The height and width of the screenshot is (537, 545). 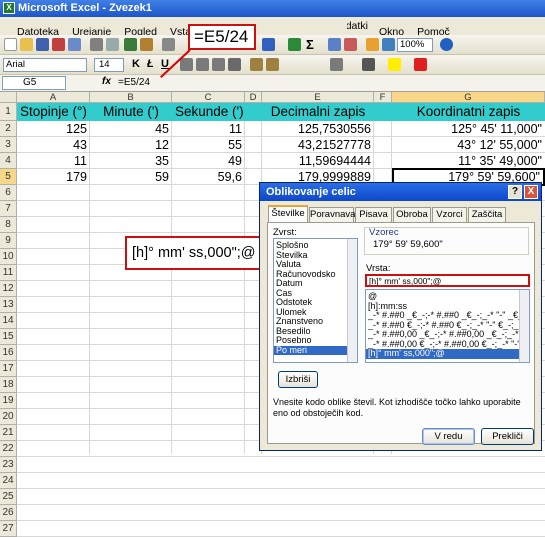 What do you see at coordinates (368, 64) in the screenshot?
I see `borders-icon` at bounding box center [368, 64].